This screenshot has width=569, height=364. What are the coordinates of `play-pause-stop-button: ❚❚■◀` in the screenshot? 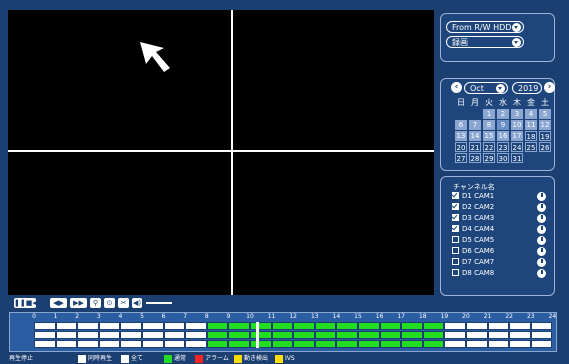 It's located at (26, 303).